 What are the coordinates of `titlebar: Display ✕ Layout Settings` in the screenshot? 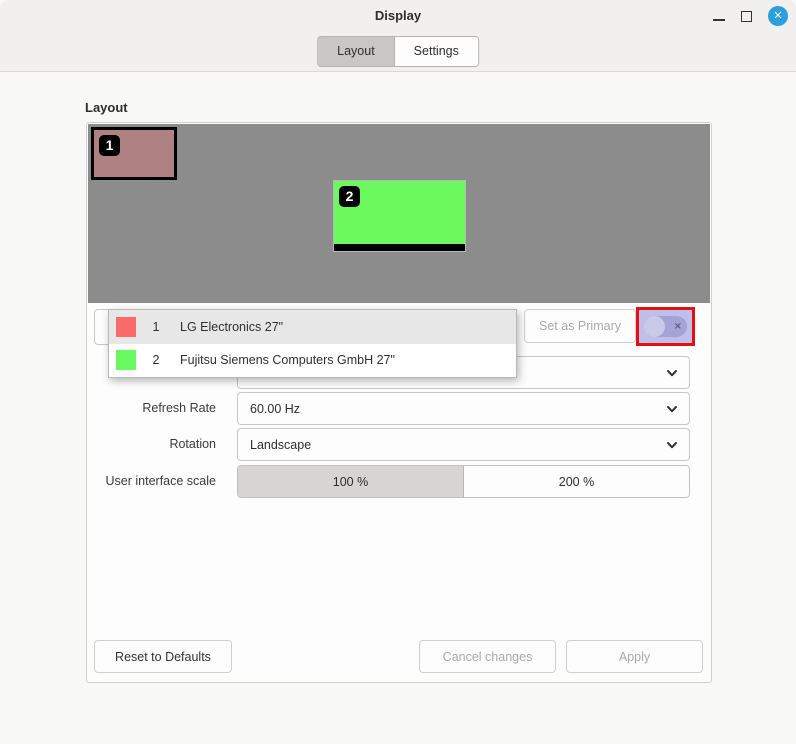 It's located at (398, 36).